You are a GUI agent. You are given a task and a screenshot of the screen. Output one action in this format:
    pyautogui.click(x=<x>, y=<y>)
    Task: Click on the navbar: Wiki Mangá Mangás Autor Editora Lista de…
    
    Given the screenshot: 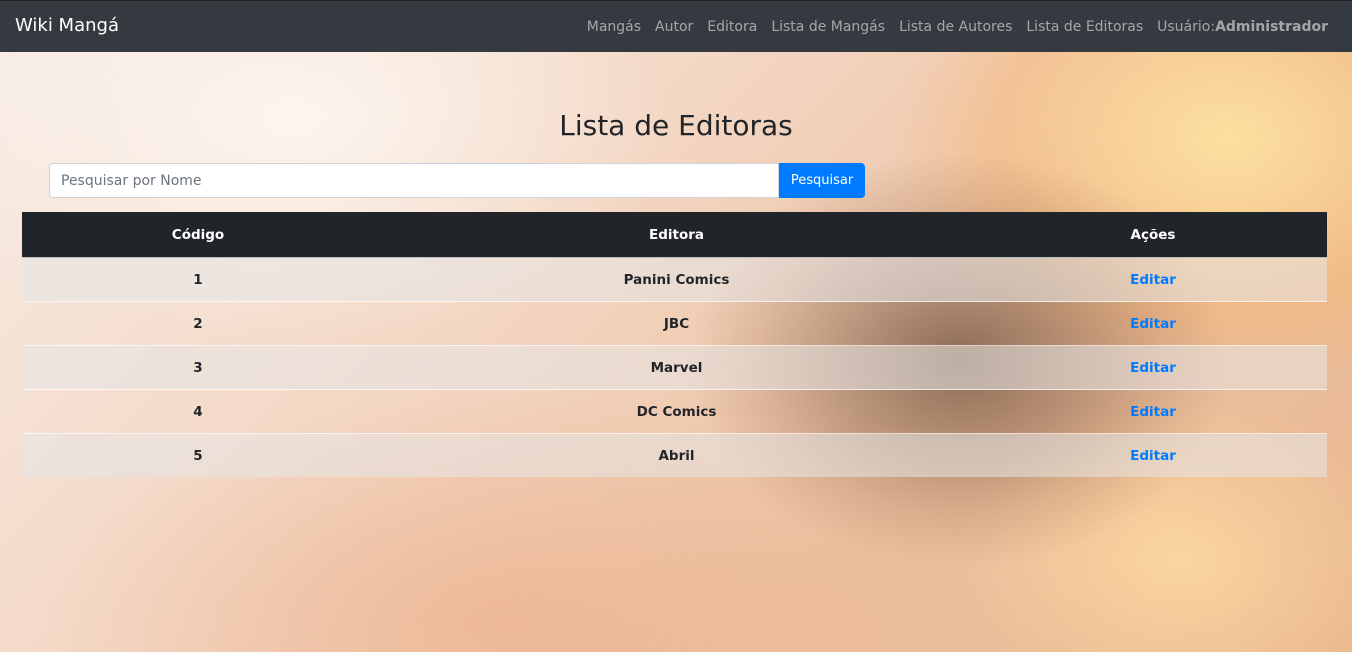 What is the action you would take?
    pyautogui.click(x=676, y=26)
    